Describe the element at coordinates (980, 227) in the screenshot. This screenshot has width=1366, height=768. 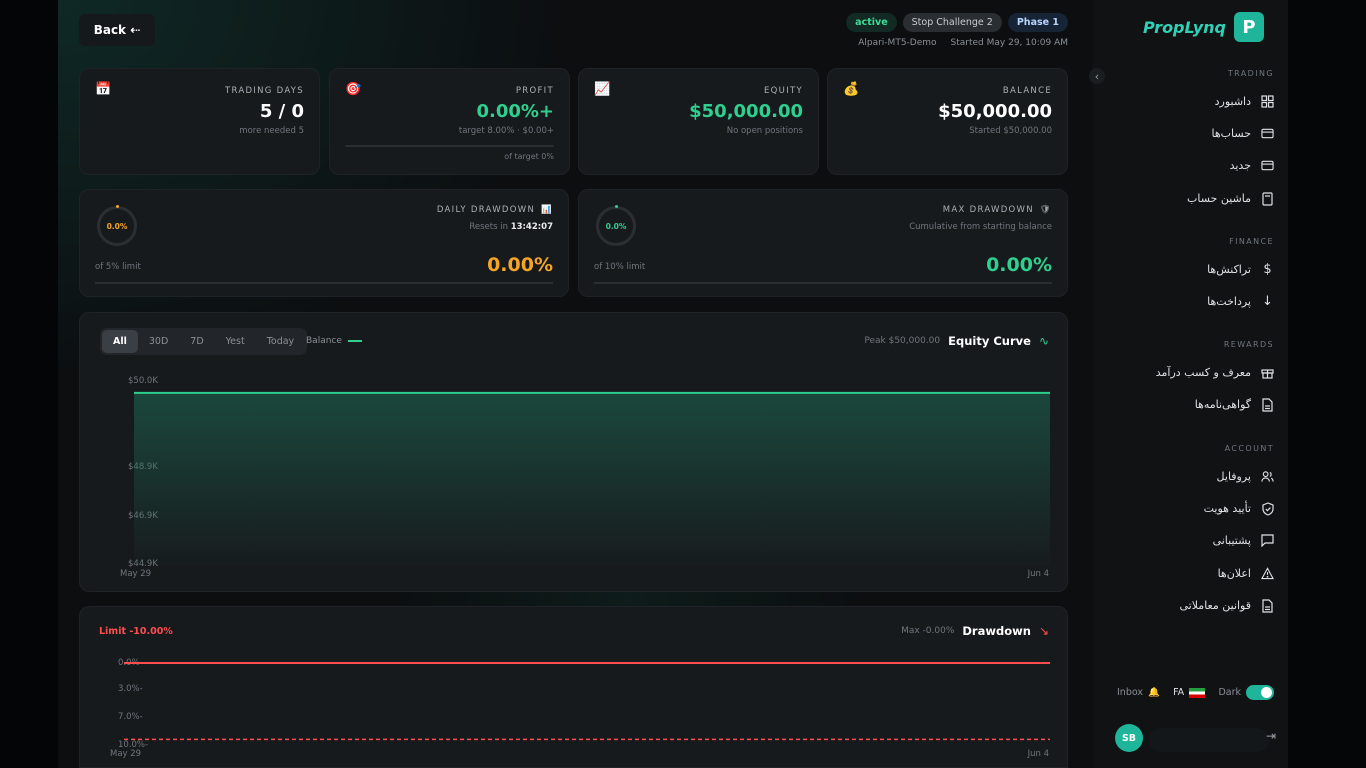
I see `card-sub: Cumulative from starting balance` at that location.